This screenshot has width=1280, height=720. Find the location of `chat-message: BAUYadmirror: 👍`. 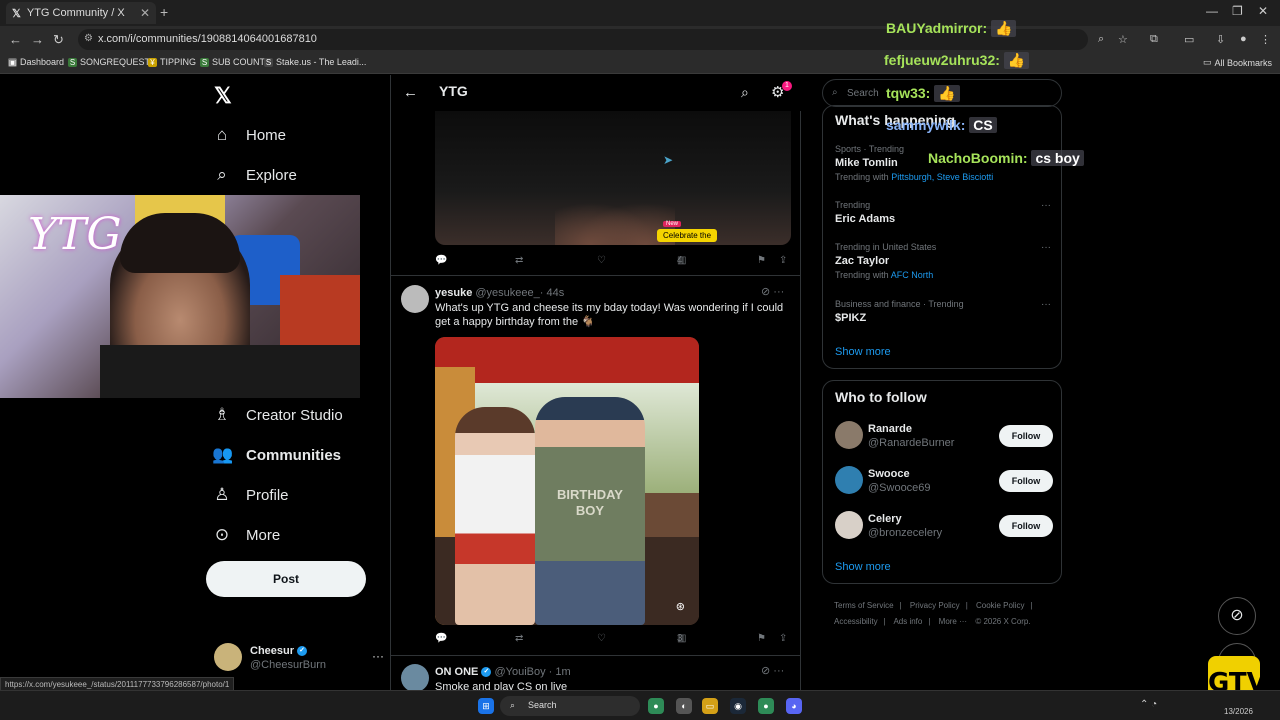

chat-message: BAUYadmirror: 👍 is located at coordinates (951, 28).